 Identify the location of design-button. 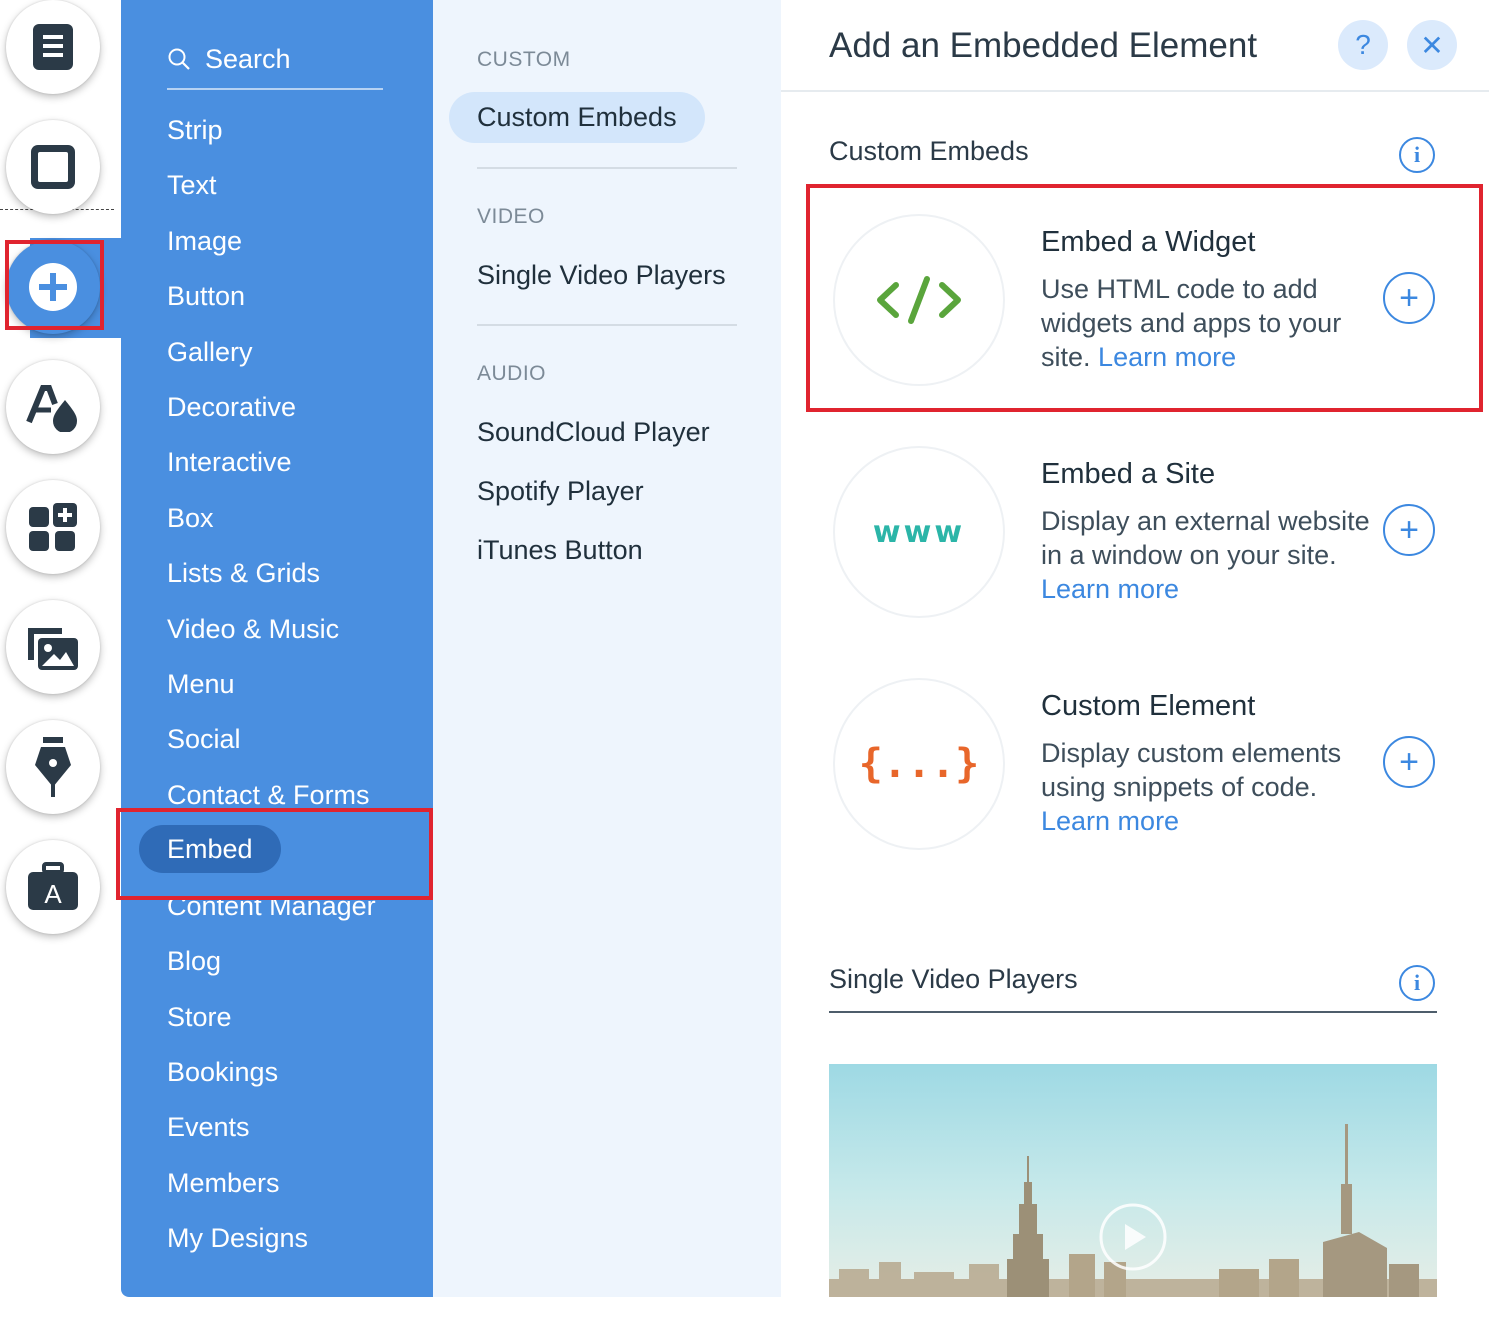
(53, 407).